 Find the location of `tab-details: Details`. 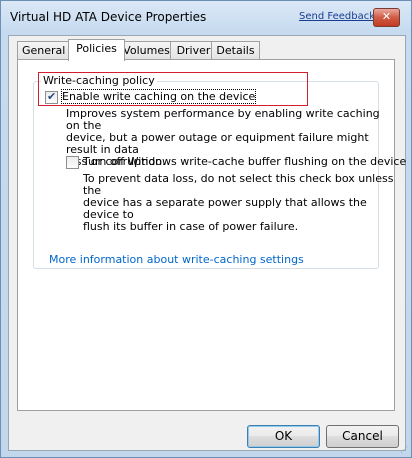

tab-details: Details is located at coordinates (235, 50).